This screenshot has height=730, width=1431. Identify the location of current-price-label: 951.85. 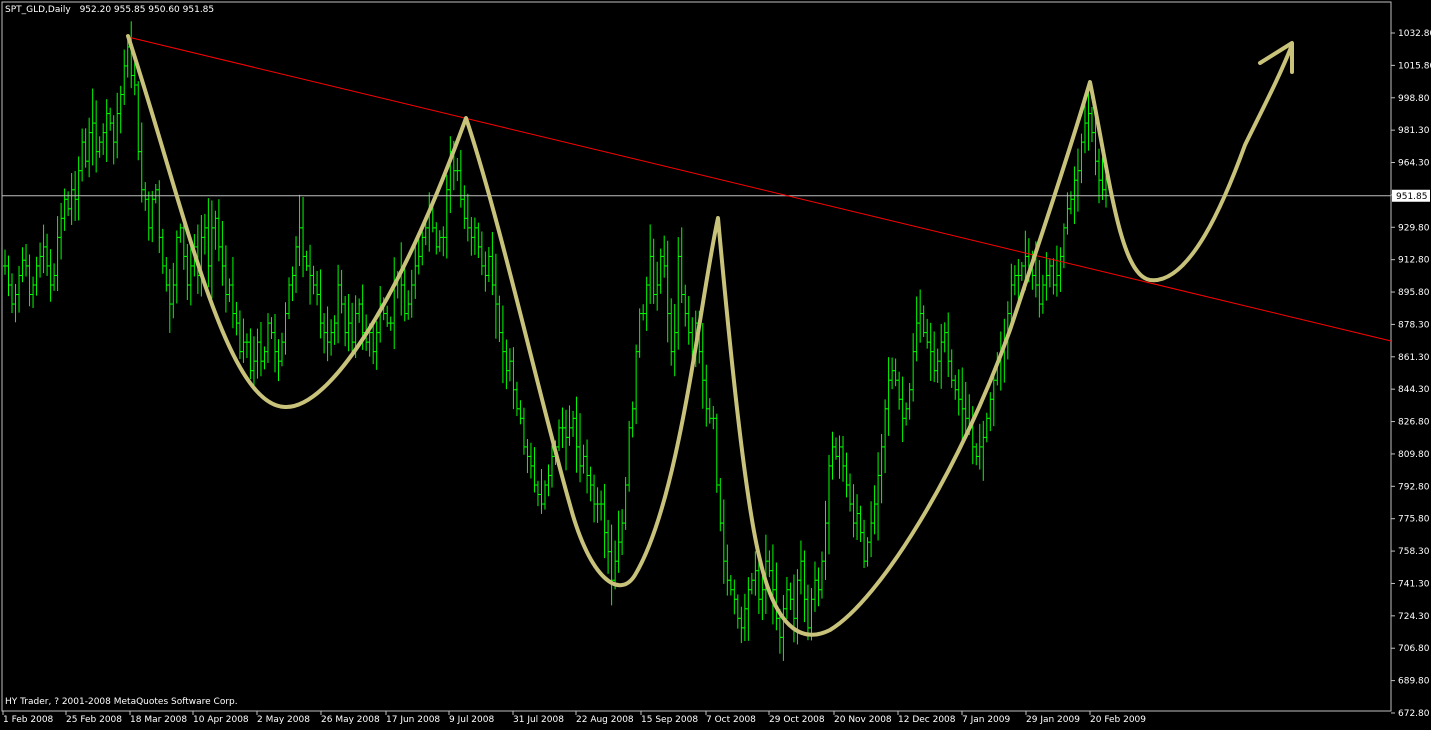
(1412, 197).